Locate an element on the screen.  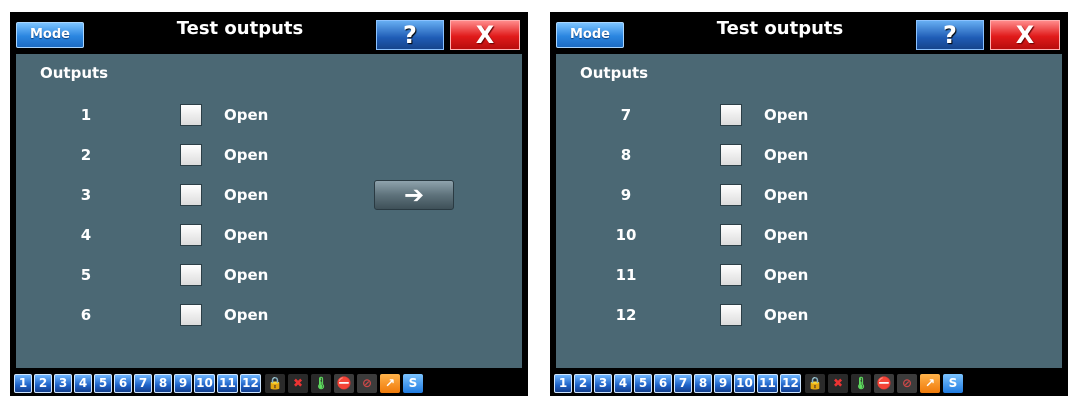
output-number: 2 is located at coordinates (86, 155).